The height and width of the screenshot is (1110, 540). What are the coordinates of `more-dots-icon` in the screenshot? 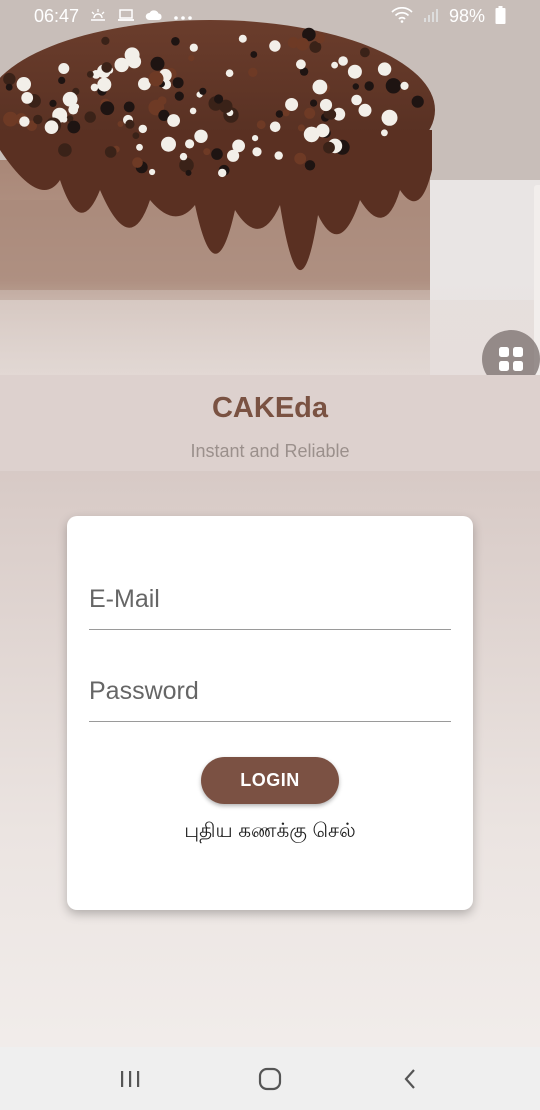 It's located at (183, 16).